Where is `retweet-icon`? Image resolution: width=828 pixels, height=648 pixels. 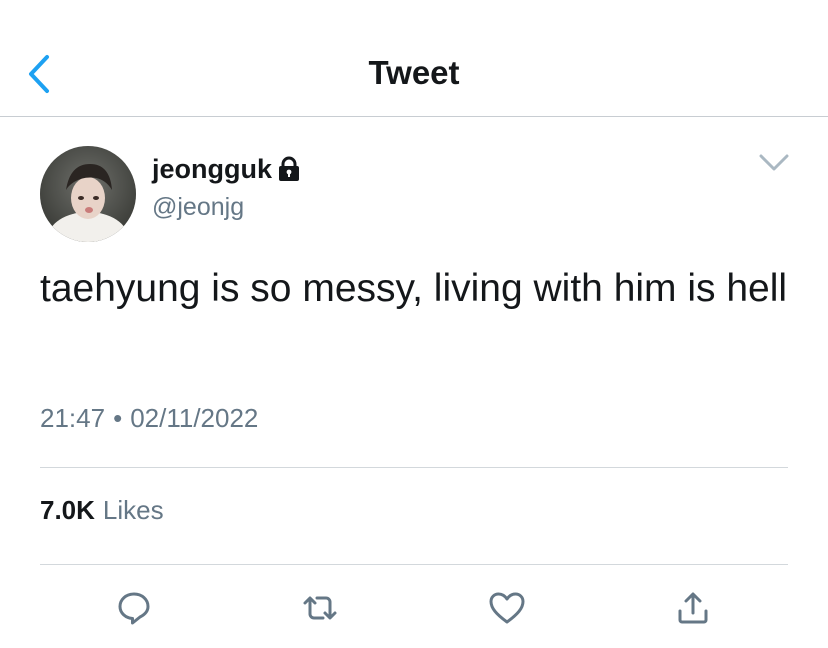
retweet-icon is located at coordinates (320, 608).